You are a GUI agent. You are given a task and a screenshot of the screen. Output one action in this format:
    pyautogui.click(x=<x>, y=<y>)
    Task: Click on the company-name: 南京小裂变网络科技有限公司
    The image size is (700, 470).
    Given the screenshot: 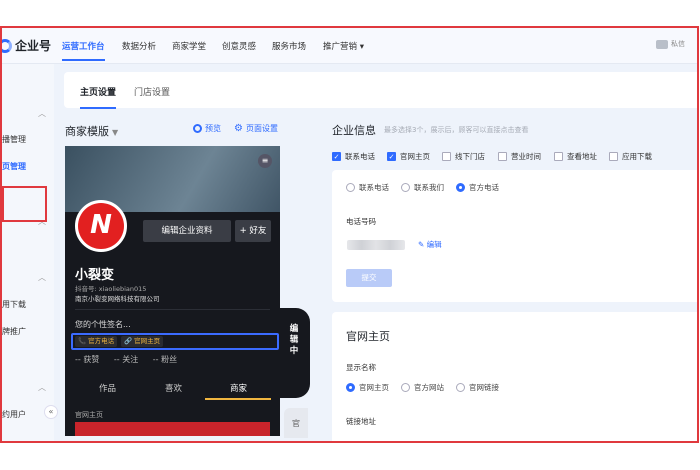 What is the action you would take?
    pyautogui.click(x=117, y=299)
    